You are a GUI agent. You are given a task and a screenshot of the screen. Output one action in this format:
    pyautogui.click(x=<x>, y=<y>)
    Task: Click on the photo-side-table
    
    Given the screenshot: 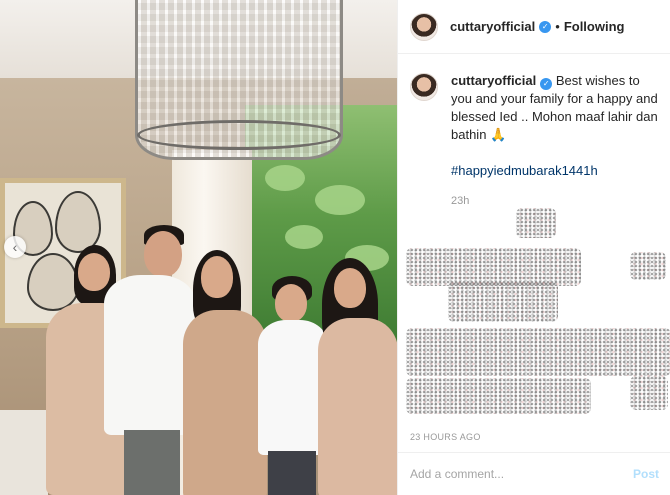 What is the action you would take?
    pyautogui.click(x=24, y=452)
    